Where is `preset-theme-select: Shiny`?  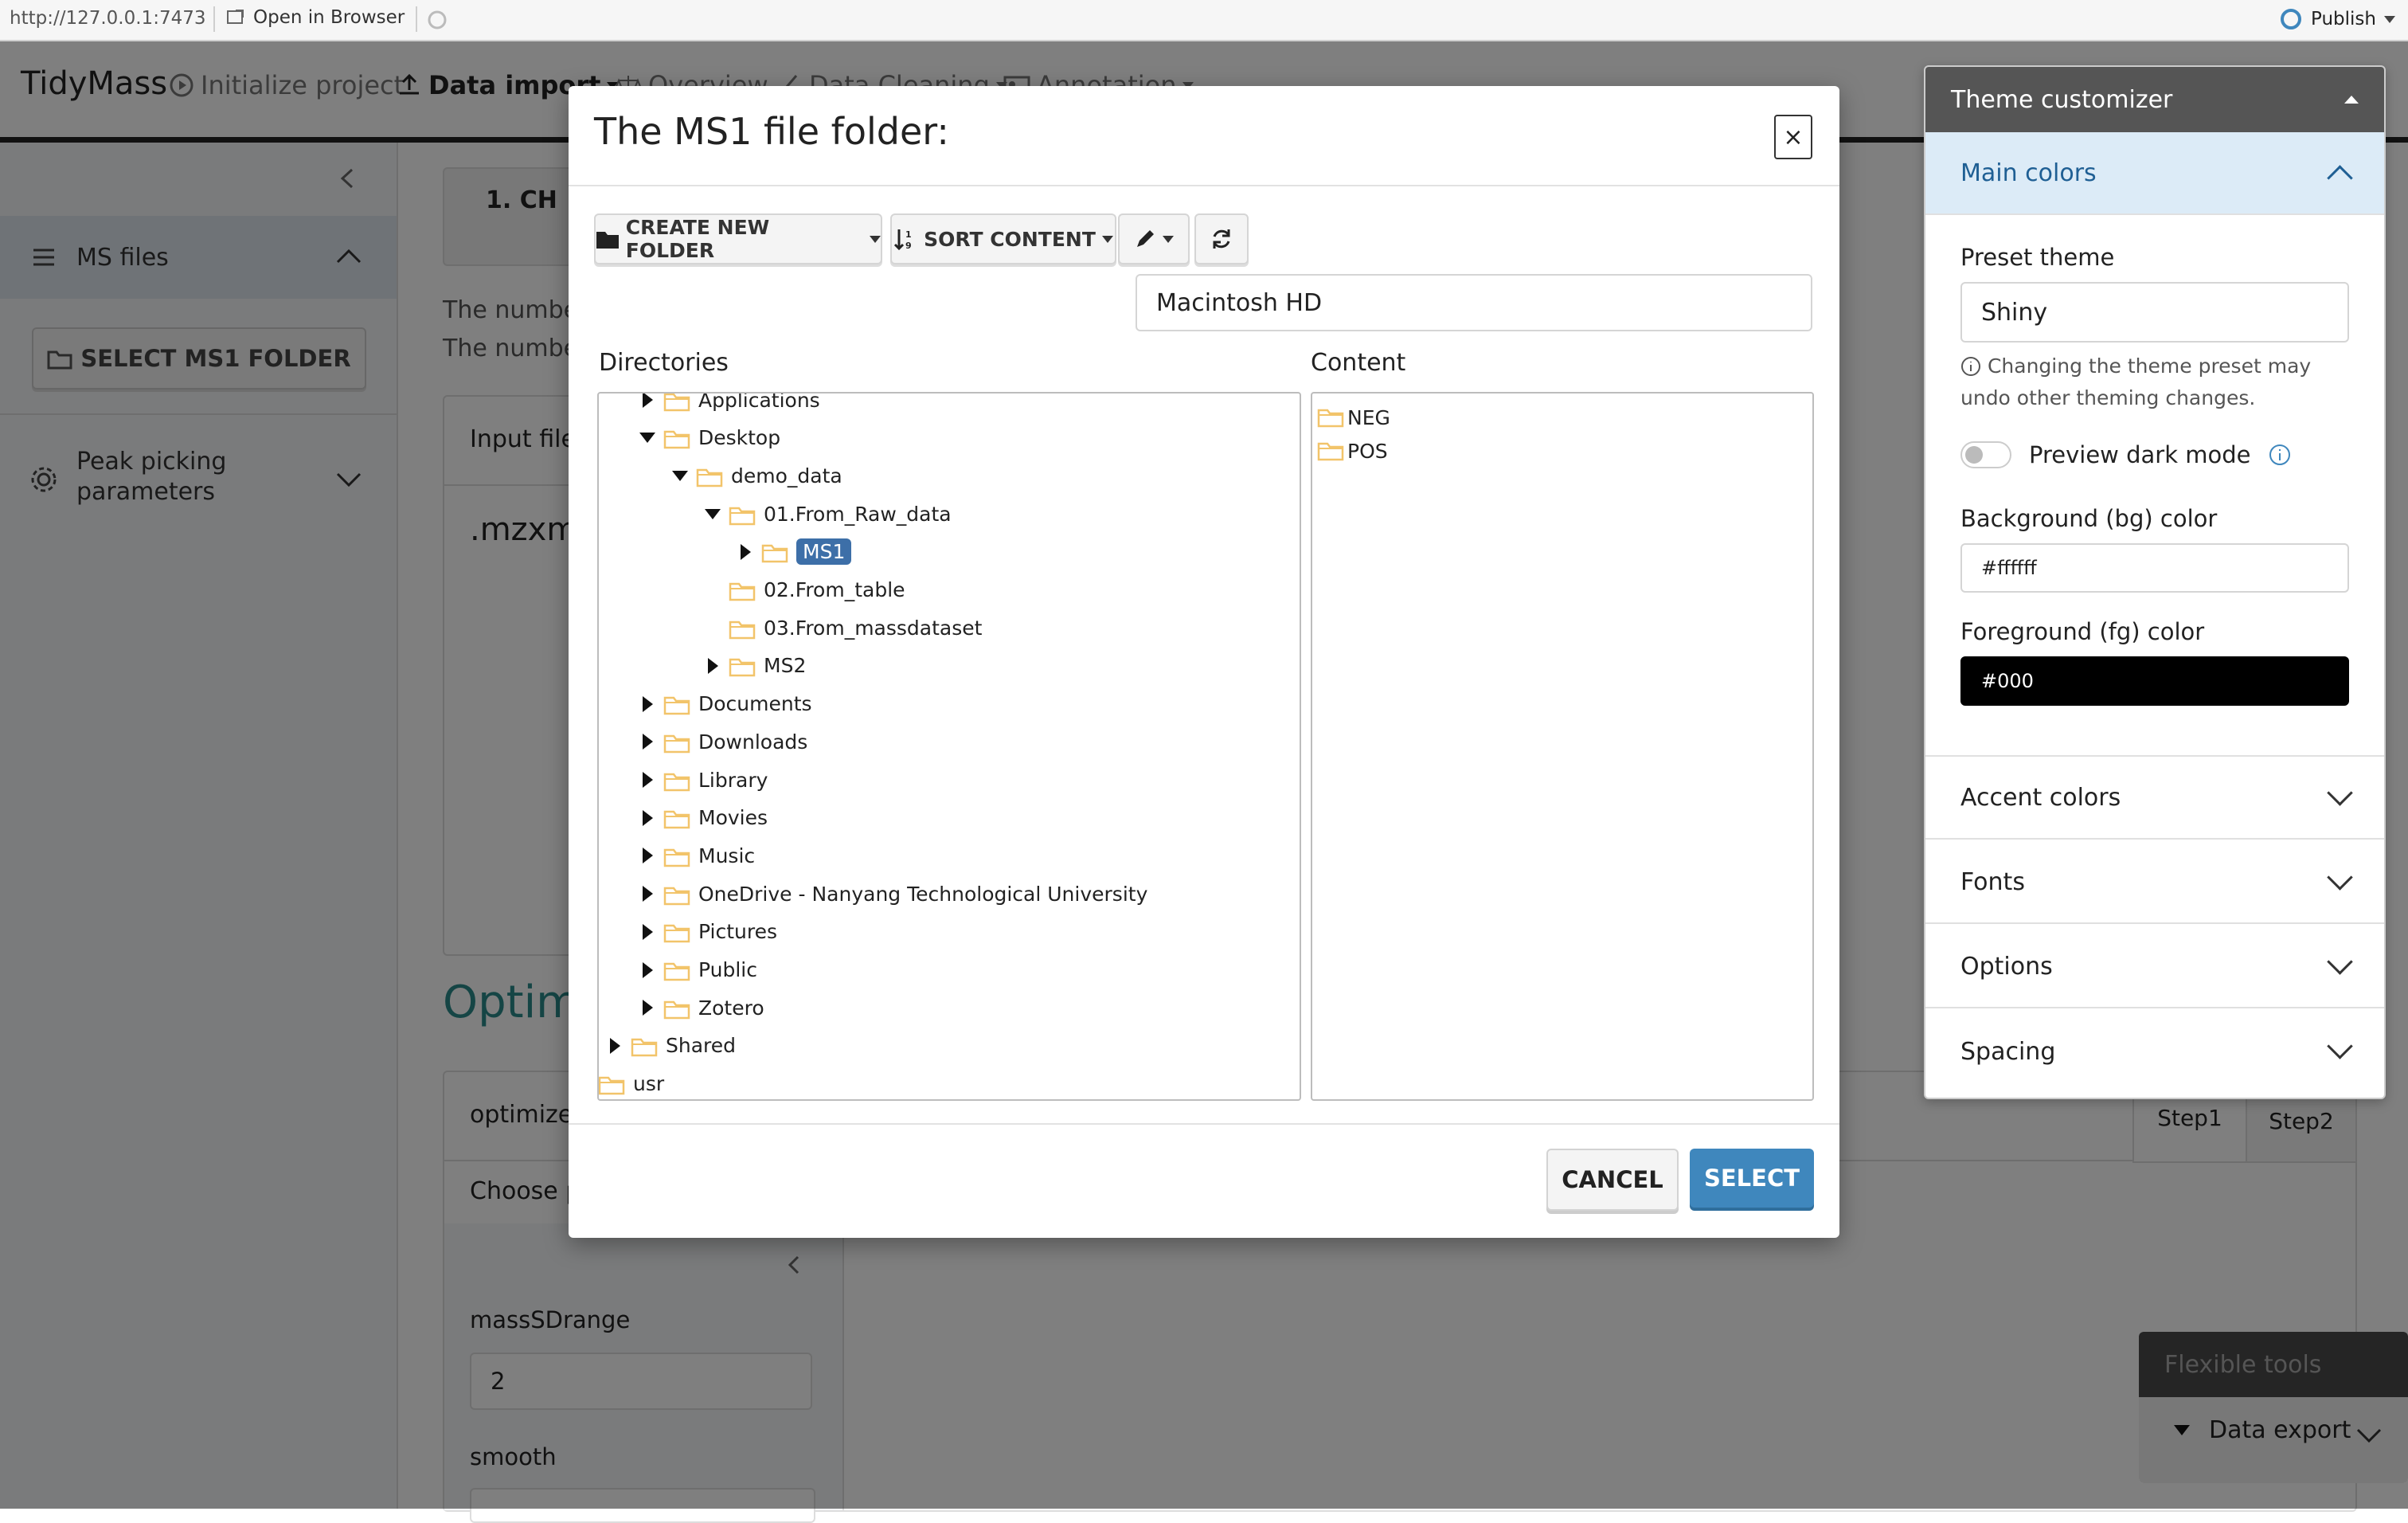 preset-theme-select: Shiny is located at coordinates (2154, 312).